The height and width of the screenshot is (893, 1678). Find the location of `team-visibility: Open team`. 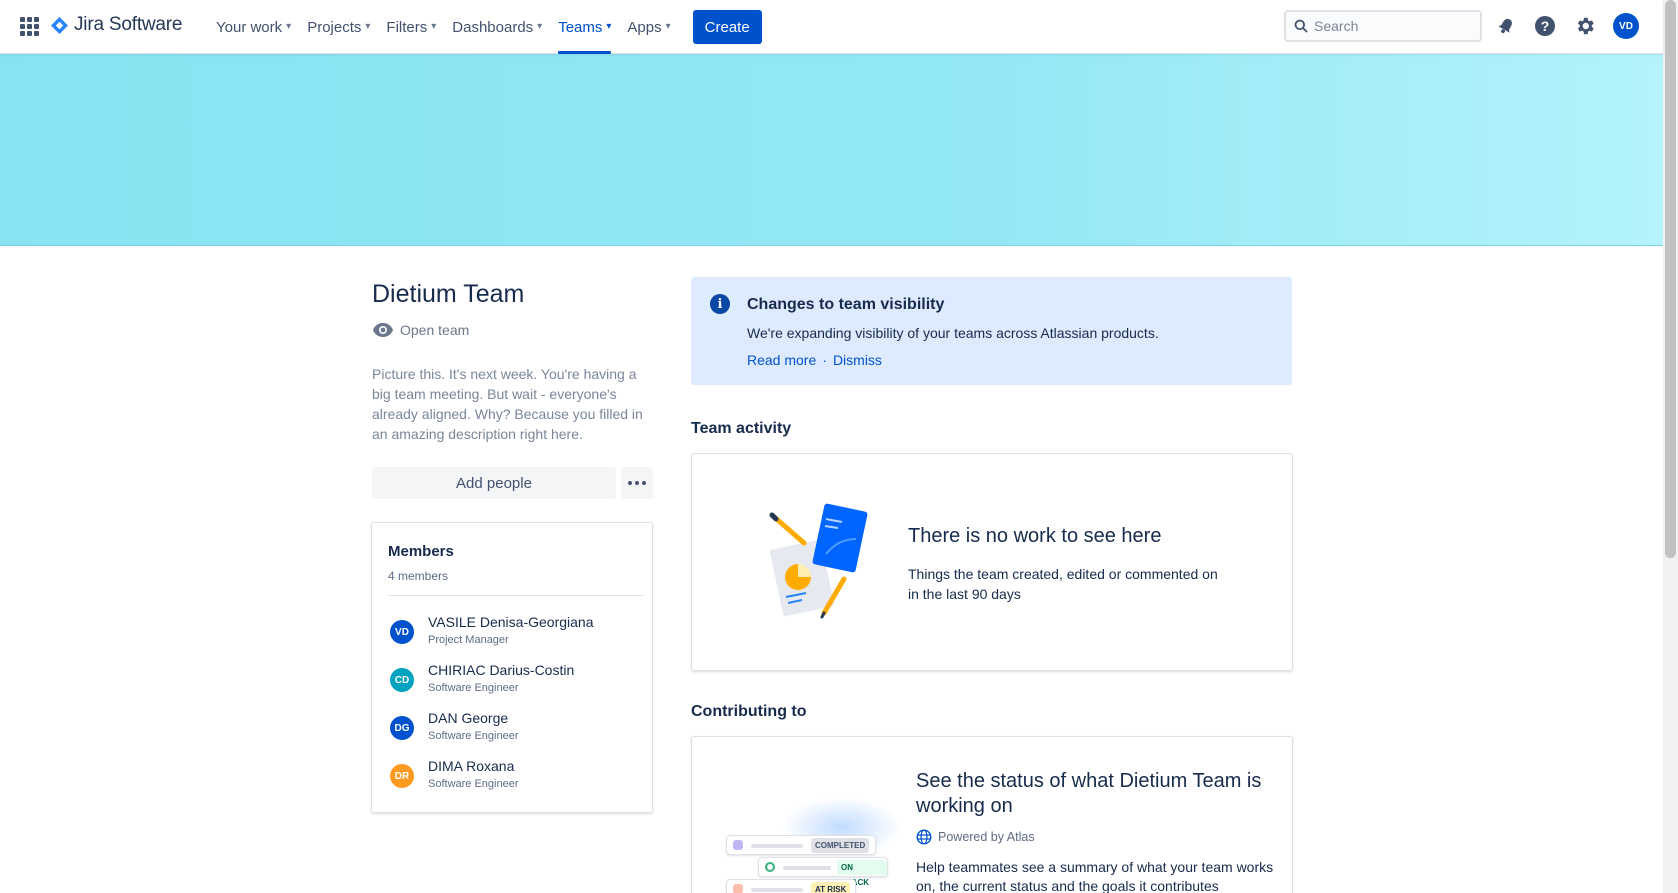

team-visibility: Open team is located at coordinates (420, 330).